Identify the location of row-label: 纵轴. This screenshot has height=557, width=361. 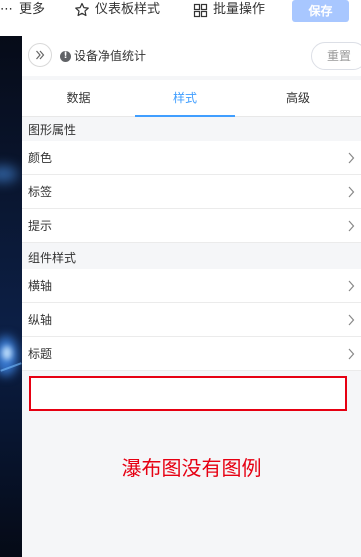
(40, 320).